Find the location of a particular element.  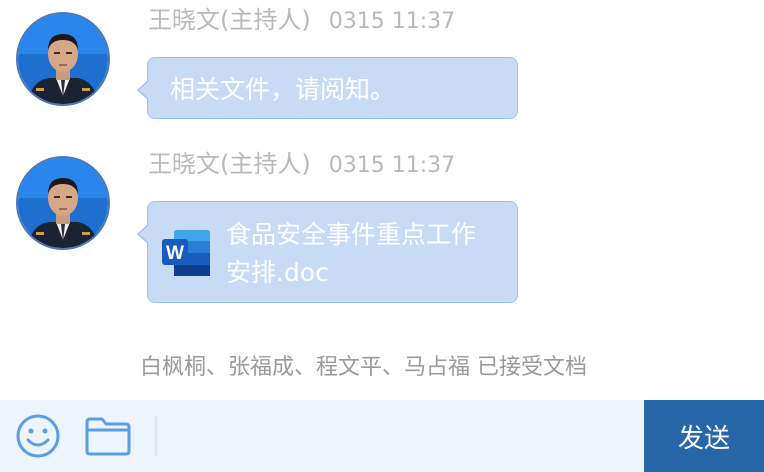

input-divider is located at coordinates (156, 436).